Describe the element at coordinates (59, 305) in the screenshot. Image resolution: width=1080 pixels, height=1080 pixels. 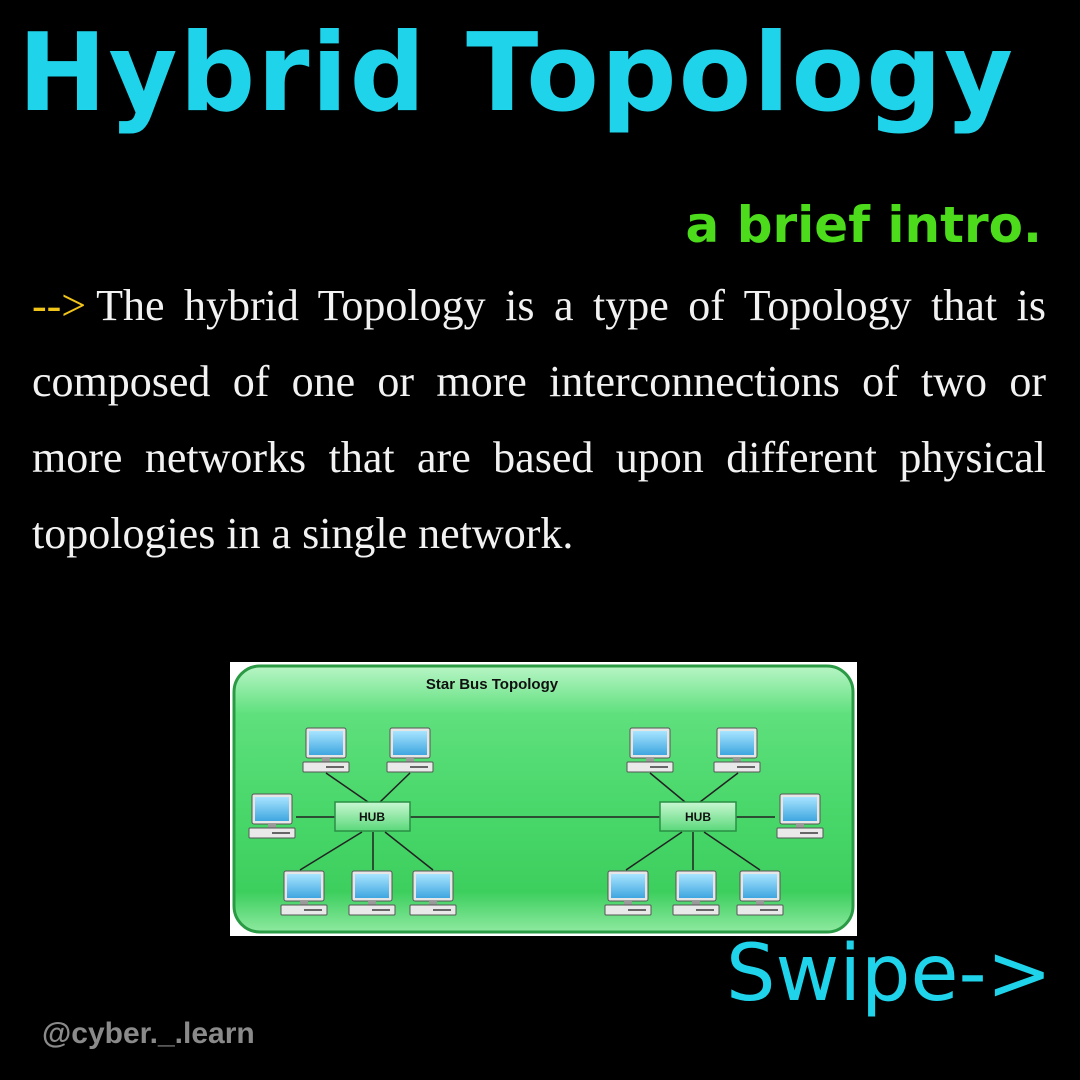
I see `arrow-marker: -->` at that location.